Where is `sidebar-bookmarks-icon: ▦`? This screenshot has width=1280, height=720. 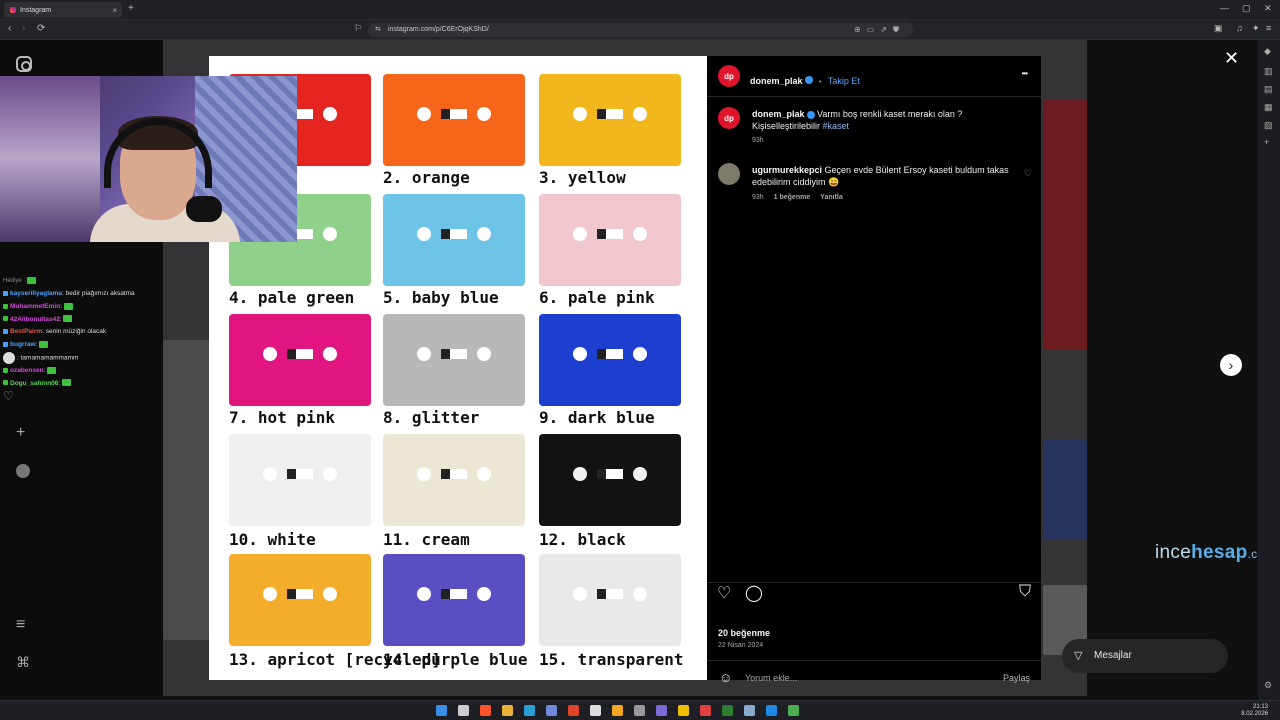 sidebar-bookmarks-icon: ▦ is located at coordinates (1268, 107).